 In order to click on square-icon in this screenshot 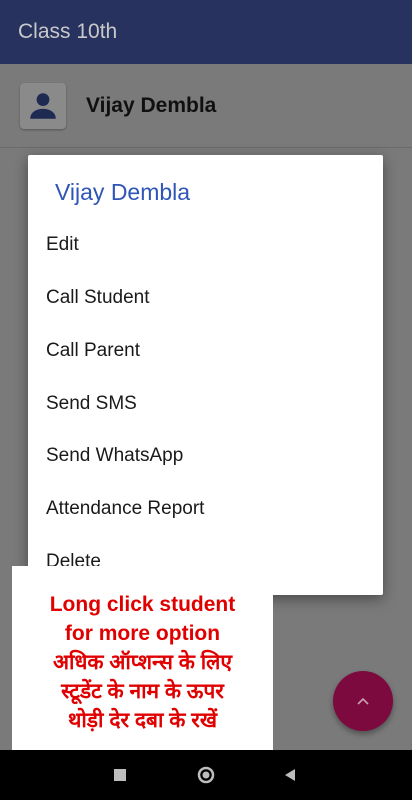, I will do `click(120, 775)`.